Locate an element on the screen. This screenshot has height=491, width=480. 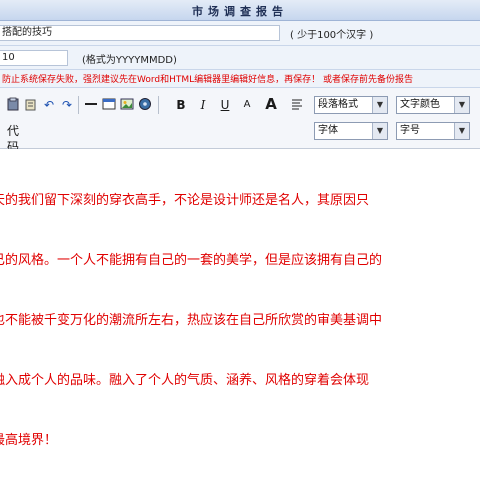
paragraph-format-select: 段落格式 ▼ is located at coordinates (351, 105).